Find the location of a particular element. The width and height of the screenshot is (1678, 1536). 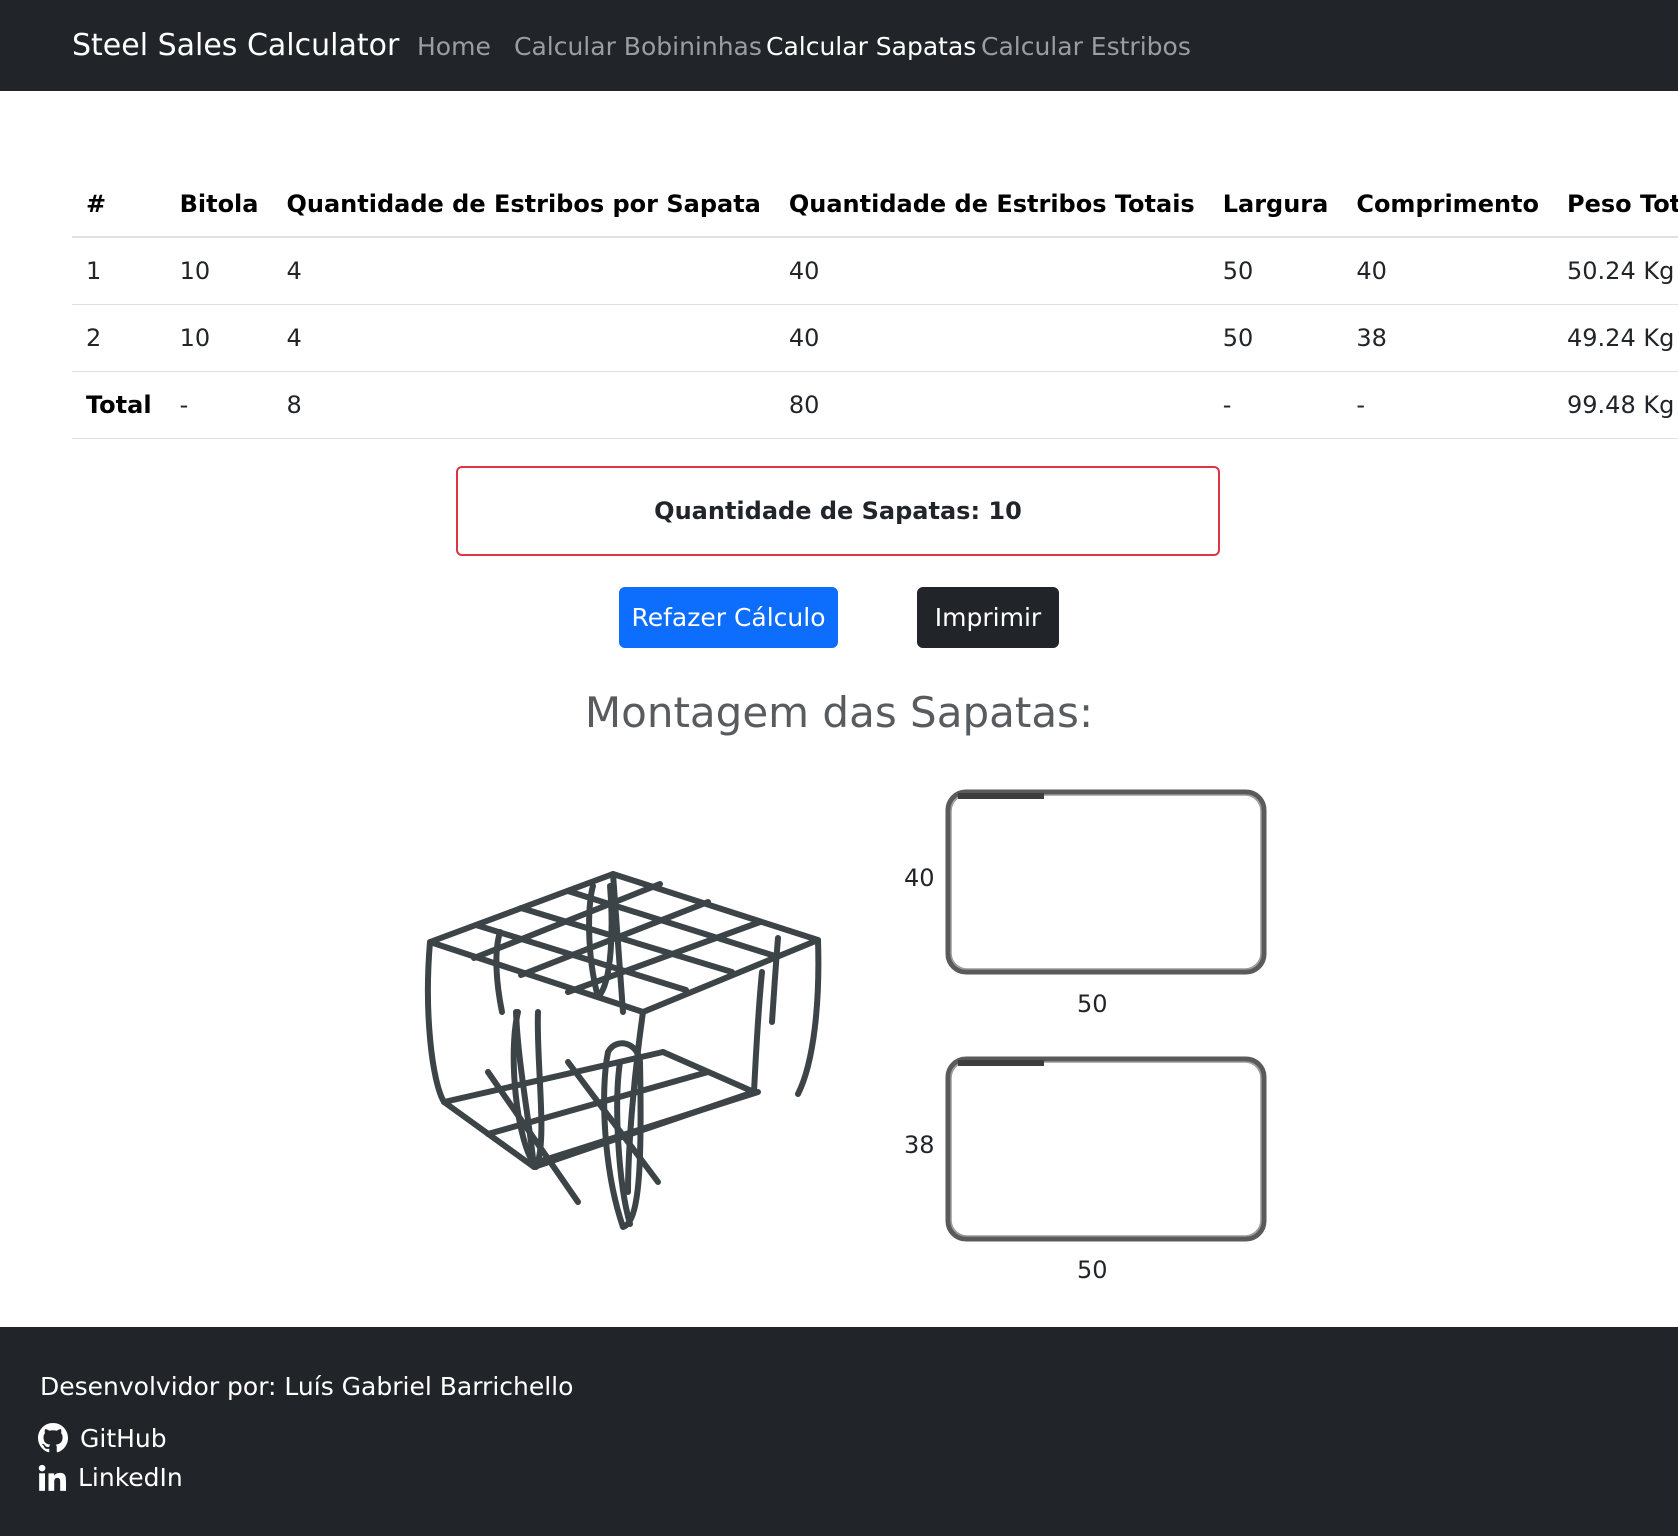

cell-total-label: Total is located at coordinates (119, 405).